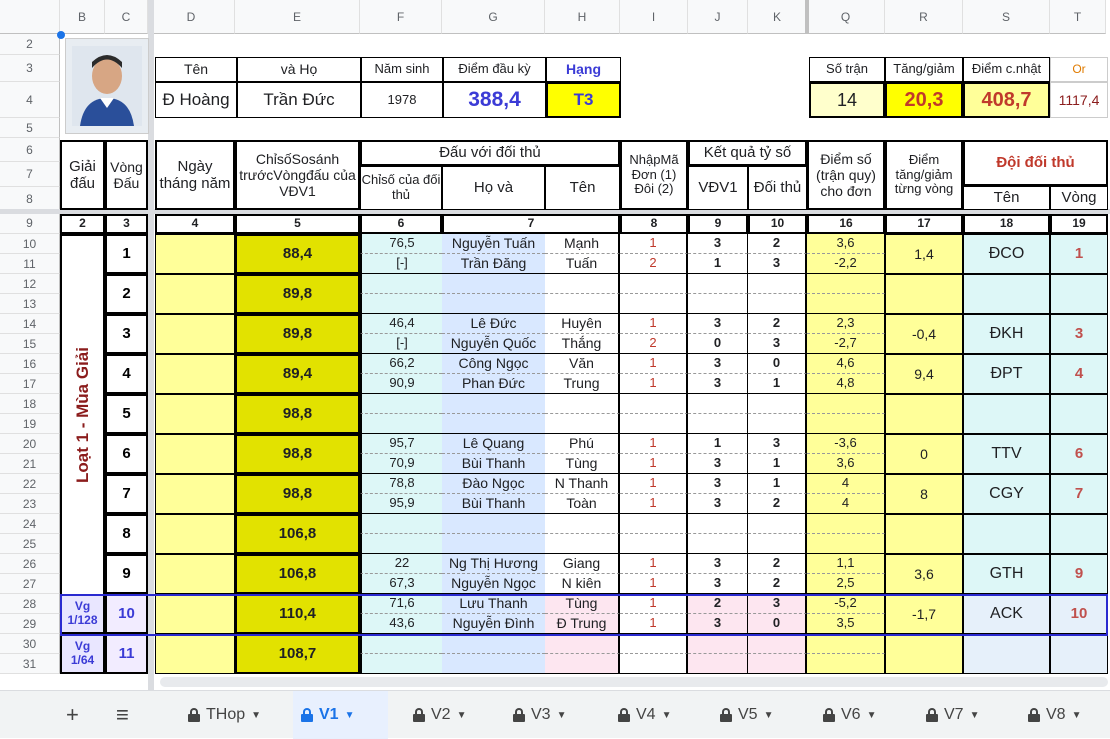 The width and height of the screenshot is (1110, 739). What do you see at coordinates (1006, 69) in the screenshot?
I see `label-diem-cnhat: Điểm c.nhật` at bounding box center [1006, 69].